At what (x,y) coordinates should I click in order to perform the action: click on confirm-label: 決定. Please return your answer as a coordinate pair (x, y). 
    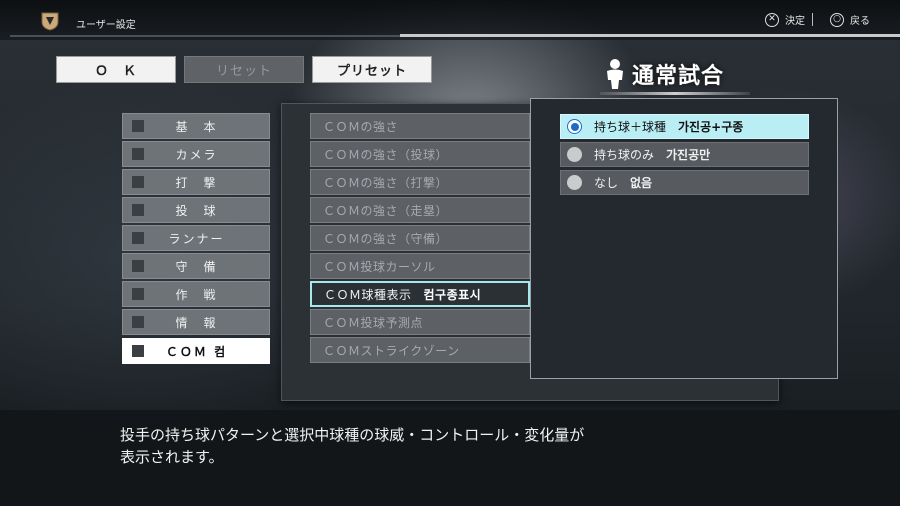
    Looking at the image, I should click on (795, 21).